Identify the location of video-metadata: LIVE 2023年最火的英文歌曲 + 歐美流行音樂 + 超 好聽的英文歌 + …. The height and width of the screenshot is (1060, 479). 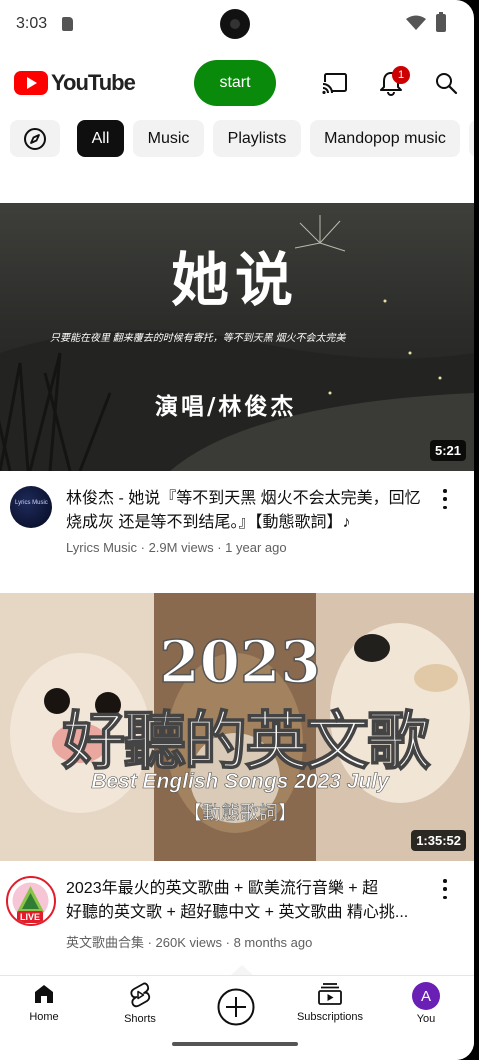
(237, 920).